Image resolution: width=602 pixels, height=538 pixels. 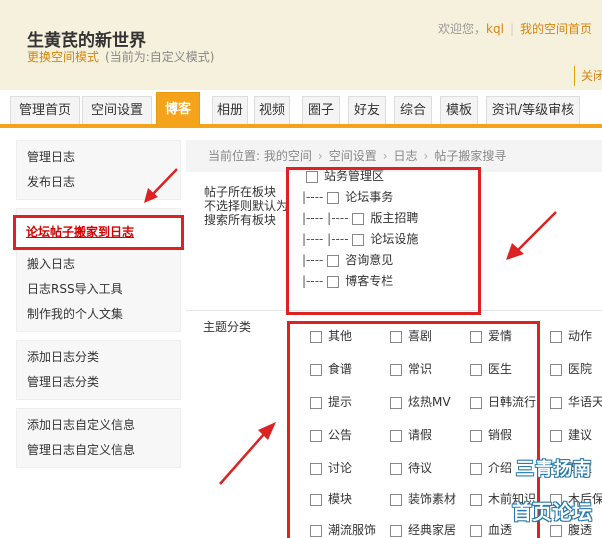 I want to click on highlight-frame: 论坛帖子搬家到日志, so click(x=98, y=232).